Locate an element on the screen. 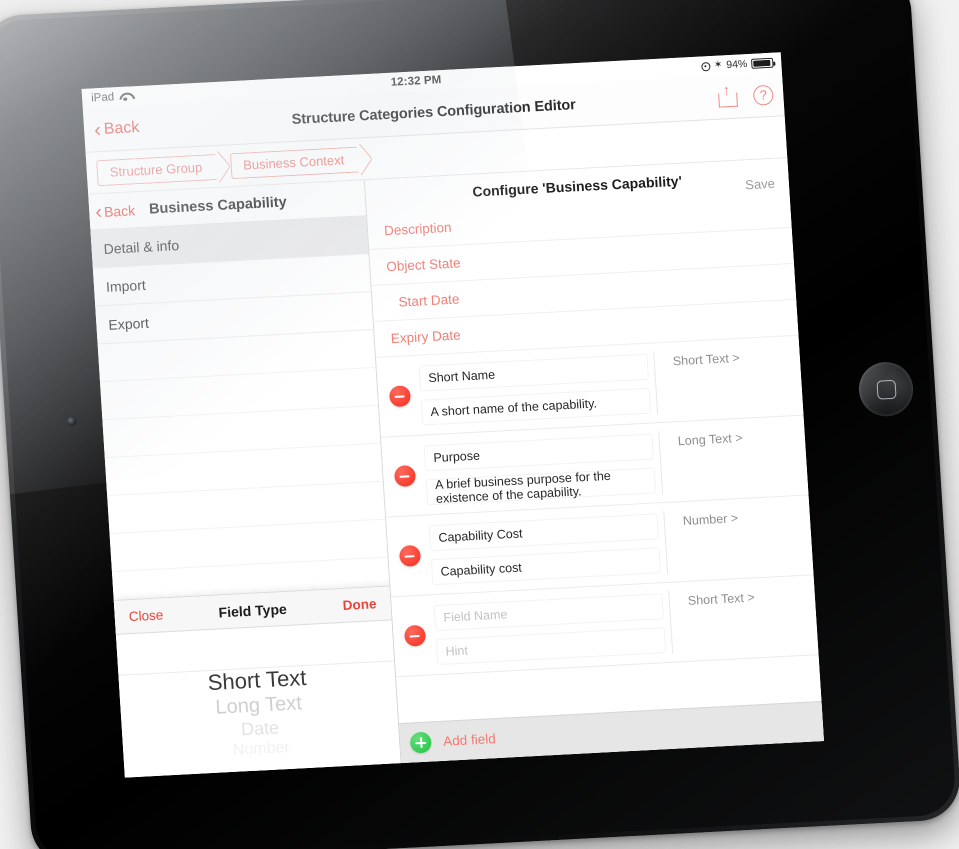 This screenshot has height=849, width=959. breadcrumb-item-structure-group: Structure Group is located at coordinates (158, 169).